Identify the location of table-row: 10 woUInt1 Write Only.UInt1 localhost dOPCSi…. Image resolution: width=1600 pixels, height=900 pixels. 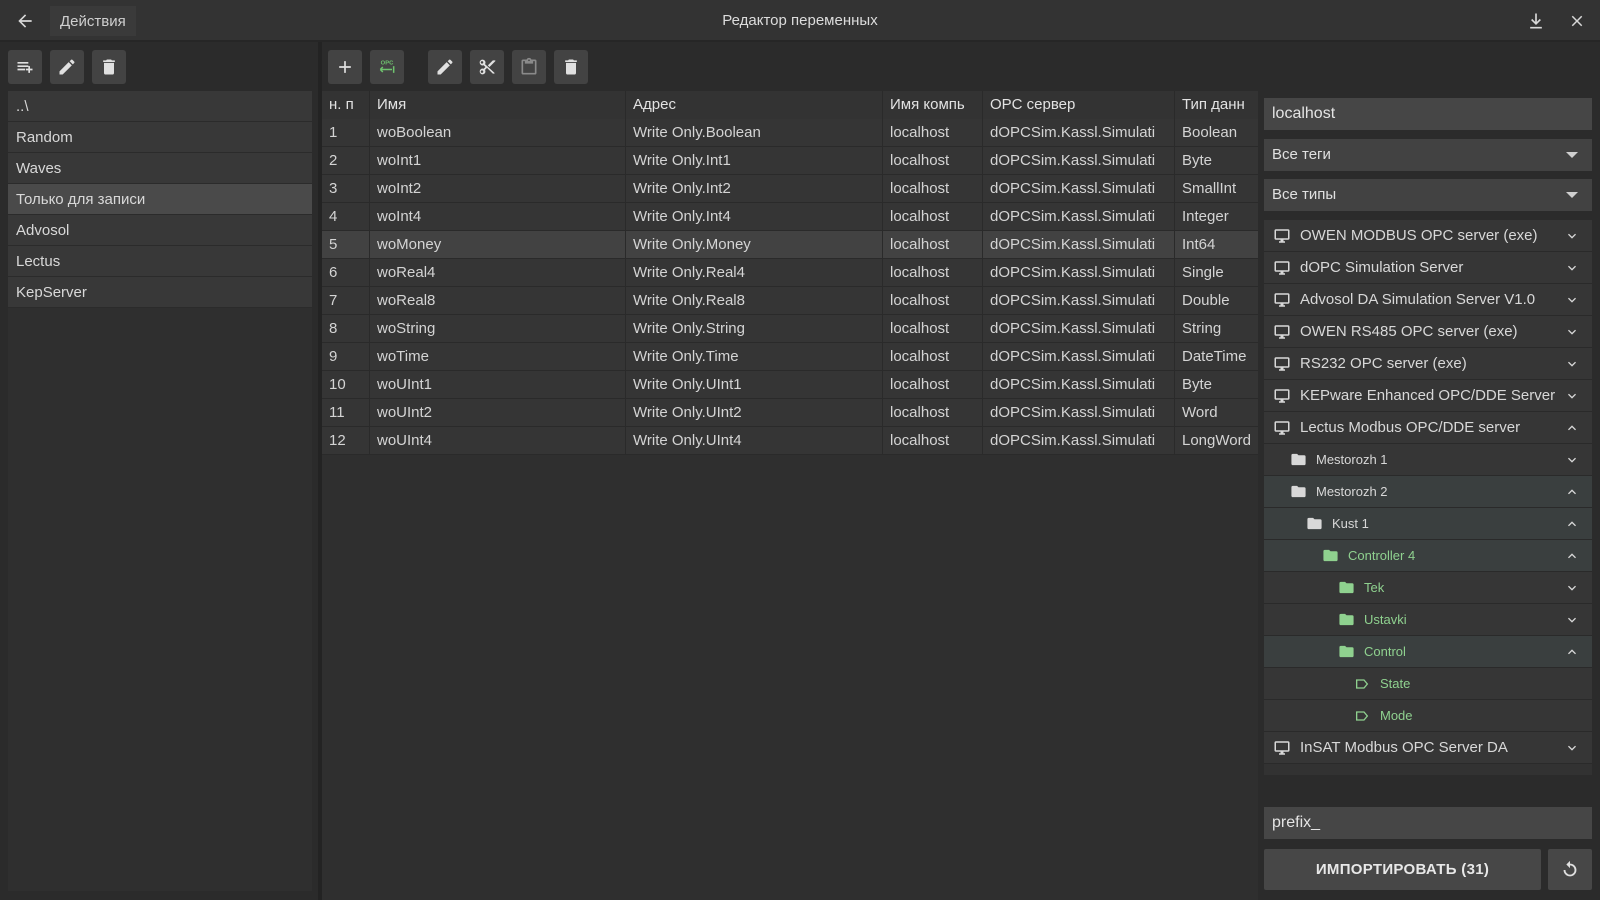
(790, 385).